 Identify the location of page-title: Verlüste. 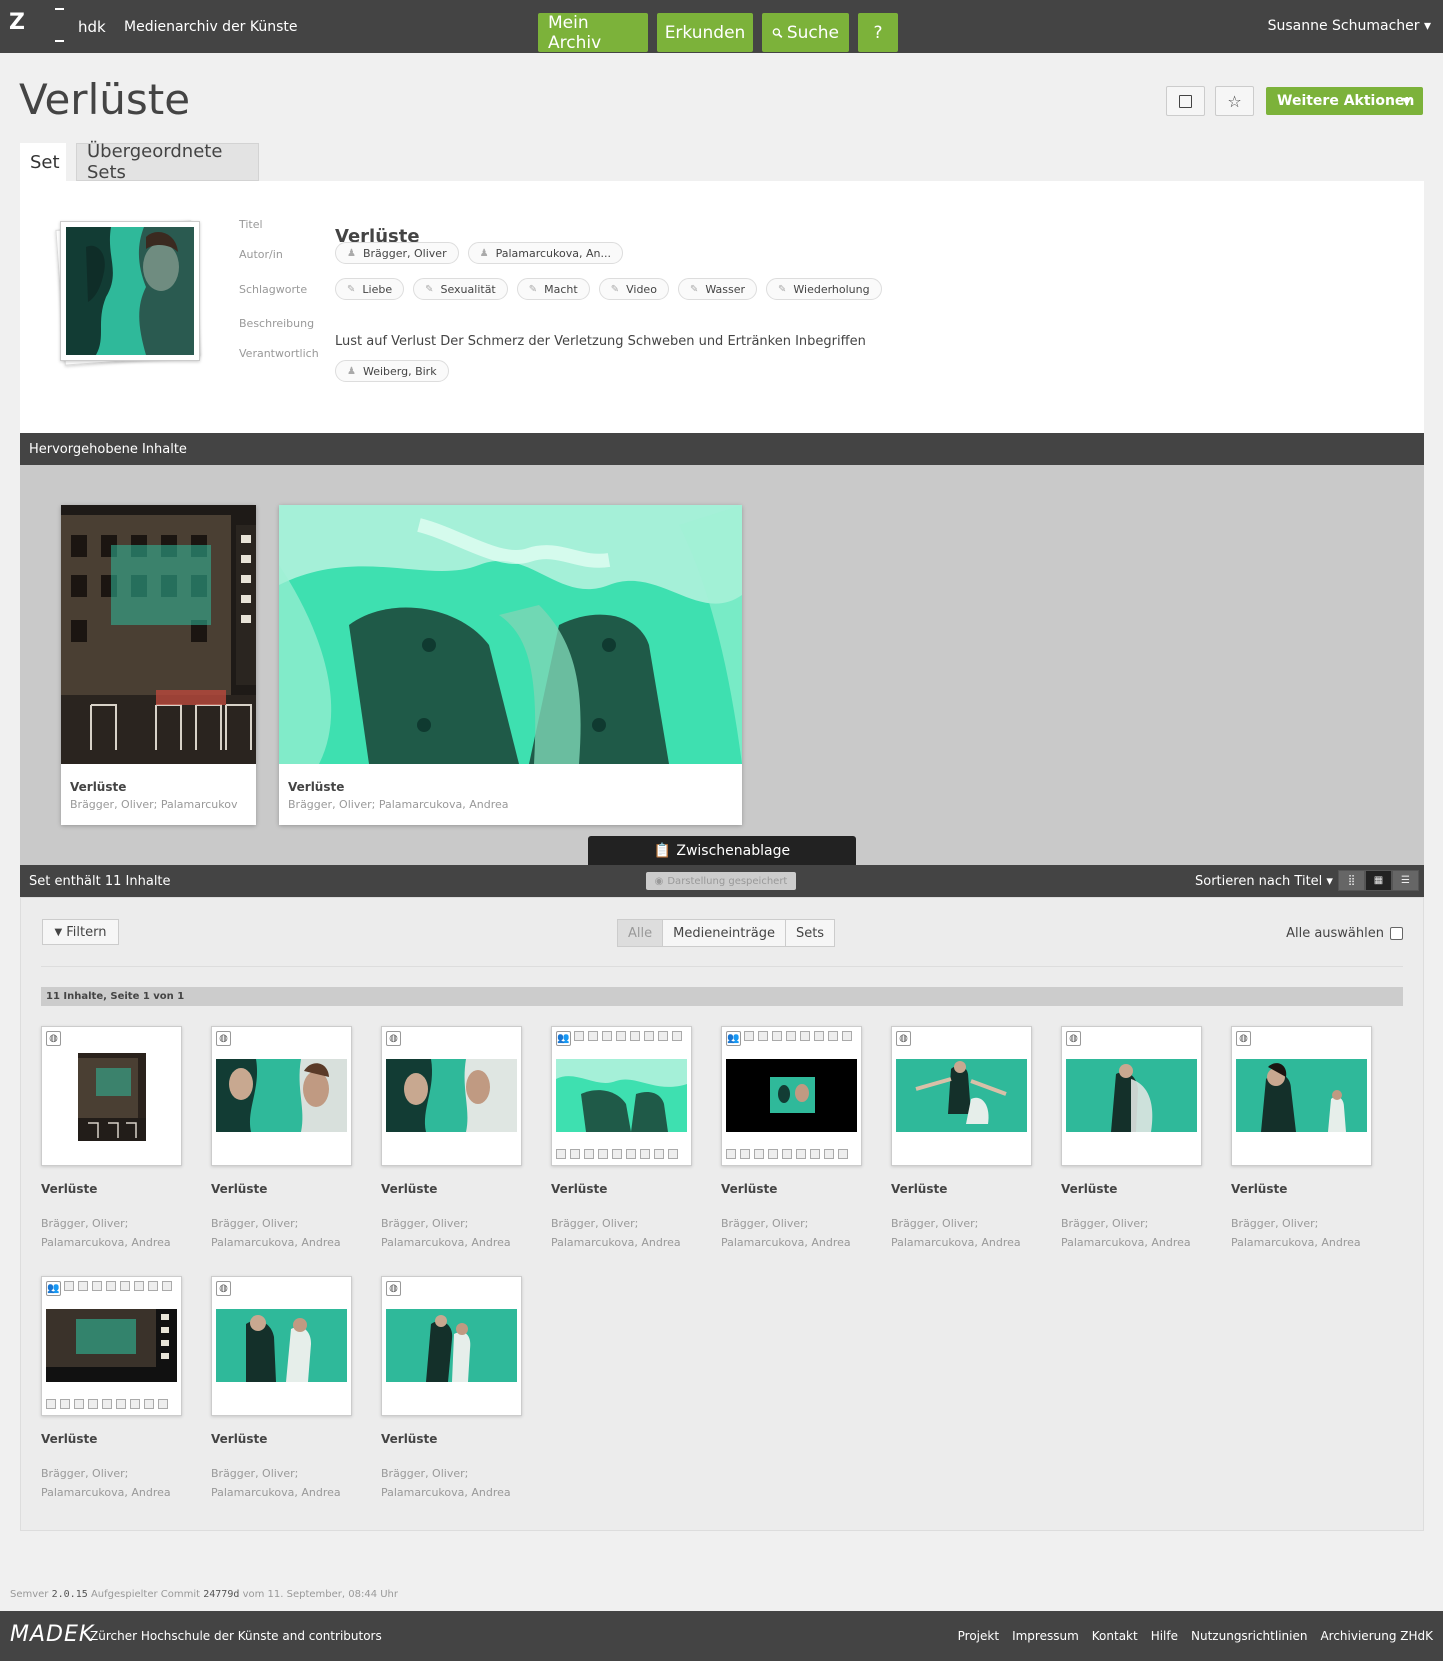
(105, 99).